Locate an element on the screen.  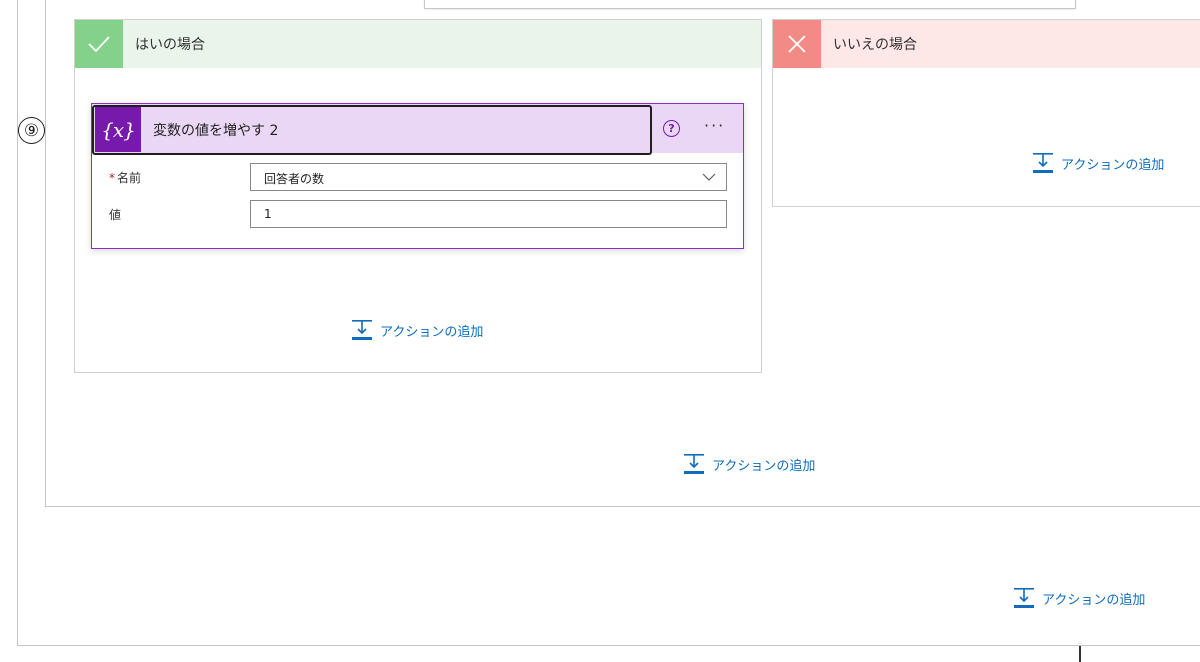
chevron-down-icon is located at coordinates (709, 178).